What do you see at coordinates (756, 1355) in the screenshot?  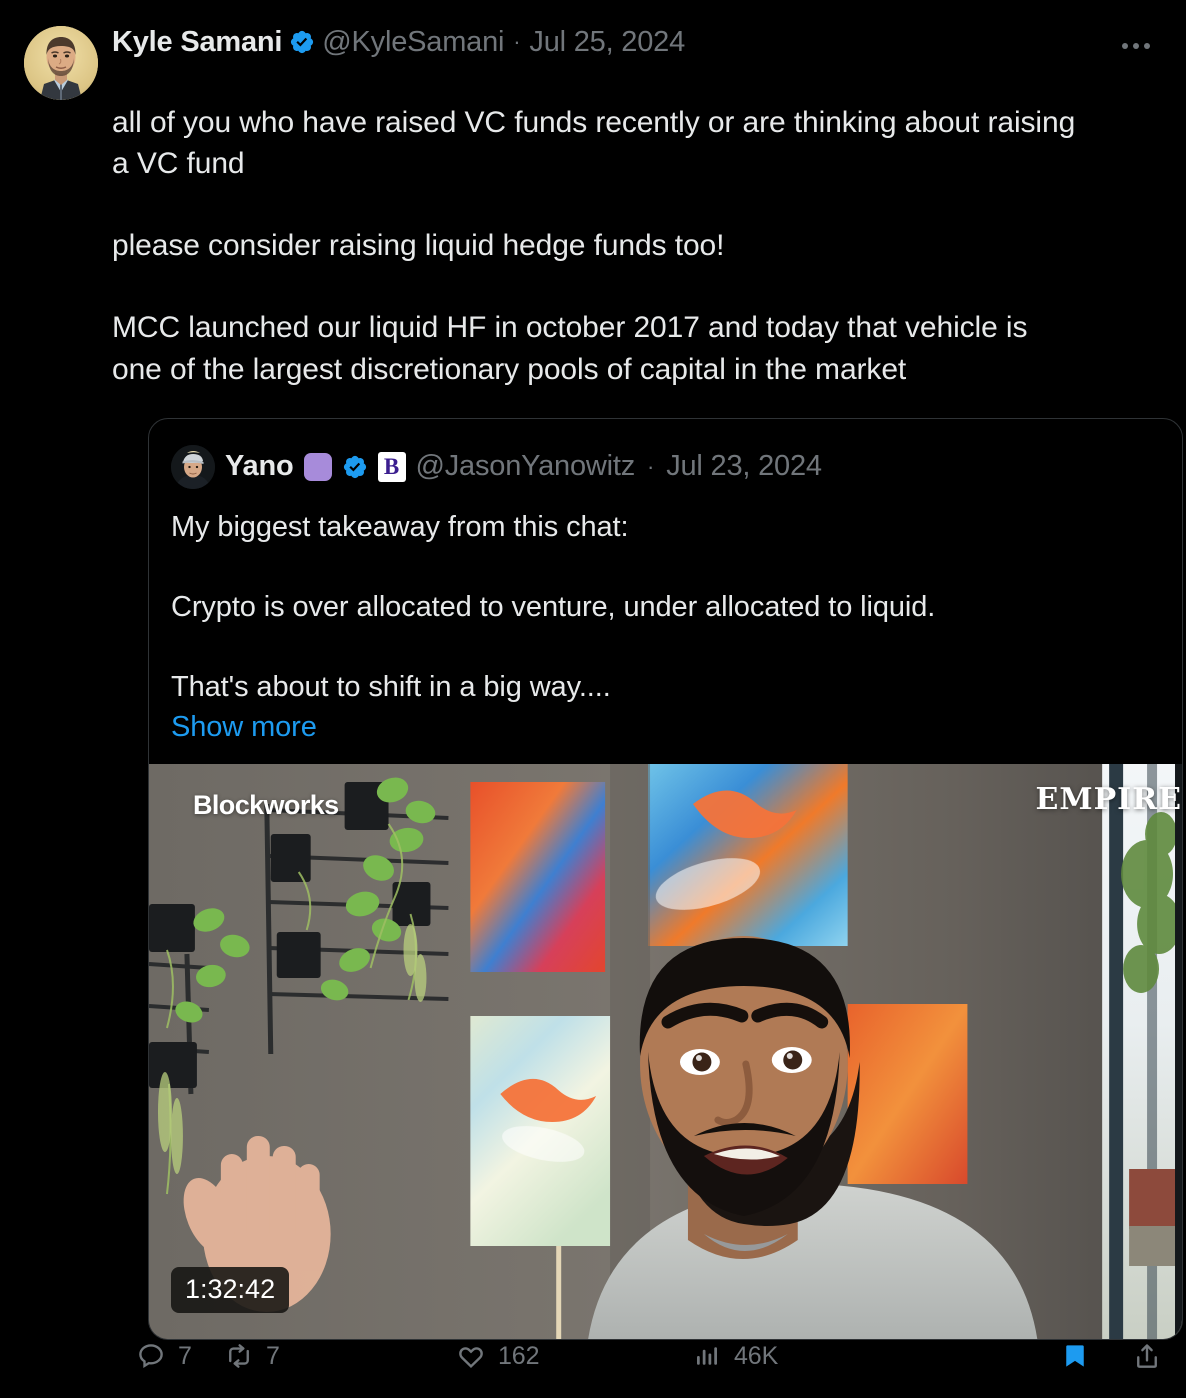 I see `views-count: 46K` at bounding box center [756, 1355].